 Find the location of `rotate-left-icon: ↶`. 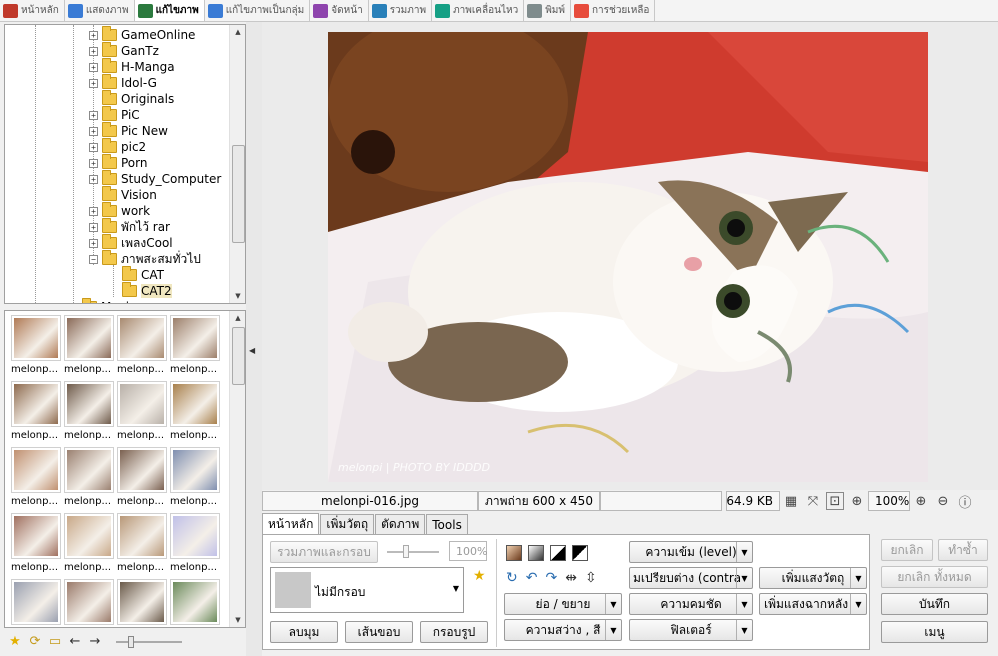

rotate-left-icon: ↶ is located at coordinates (532, 578).